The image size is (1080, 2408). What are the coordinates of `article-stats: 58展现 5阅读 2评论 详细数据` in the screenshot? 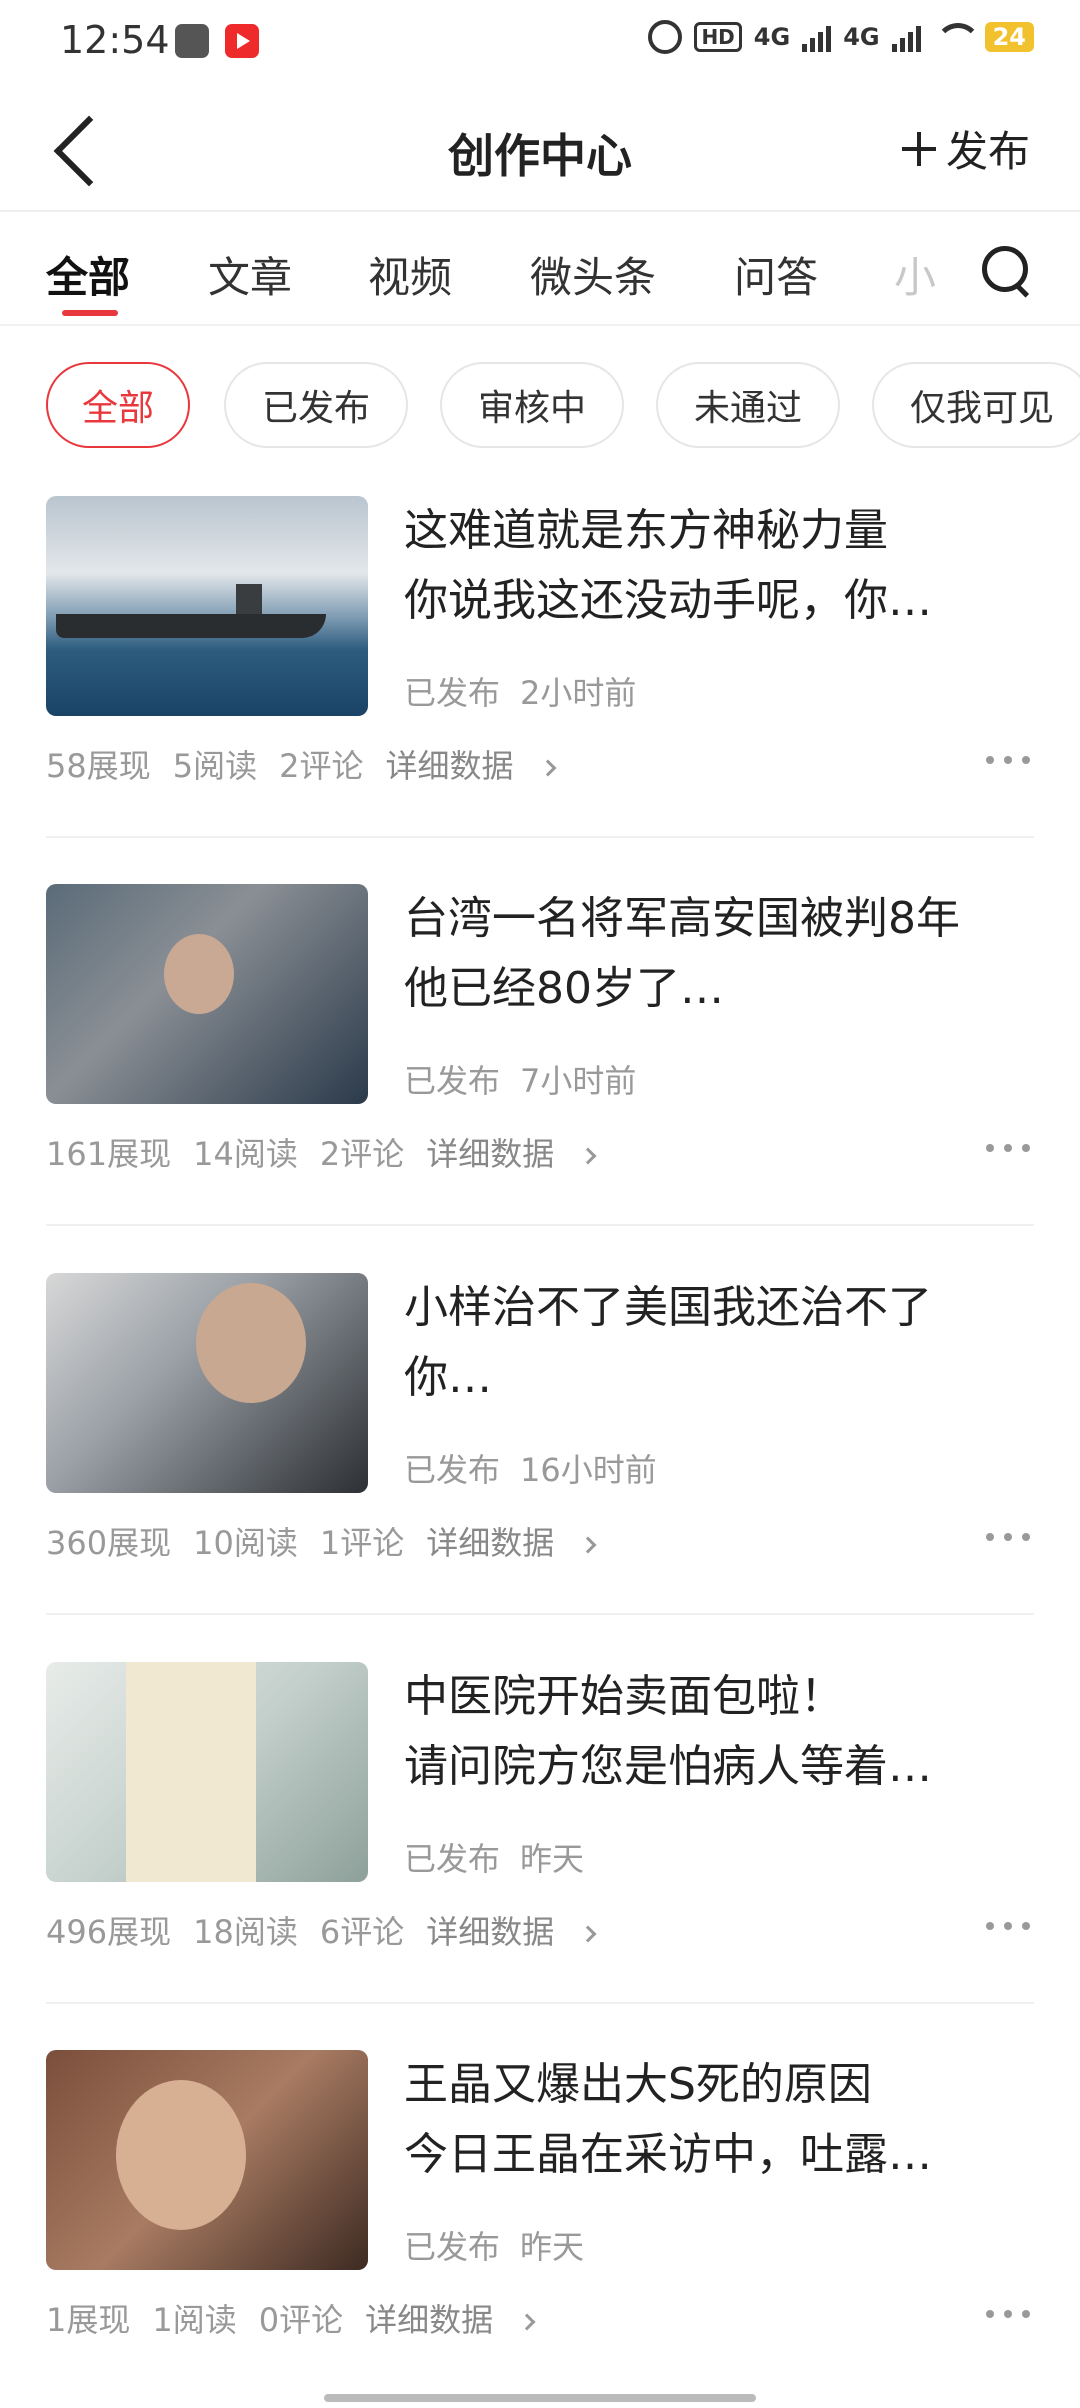 It's located at (311, 764).